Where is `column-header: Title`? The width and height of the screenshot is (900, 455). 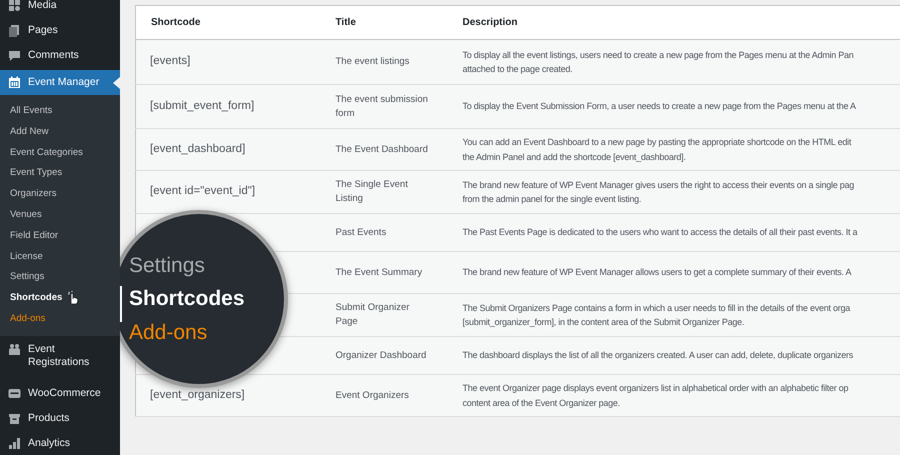 column-header: Title is located at coordinates (384, 23).